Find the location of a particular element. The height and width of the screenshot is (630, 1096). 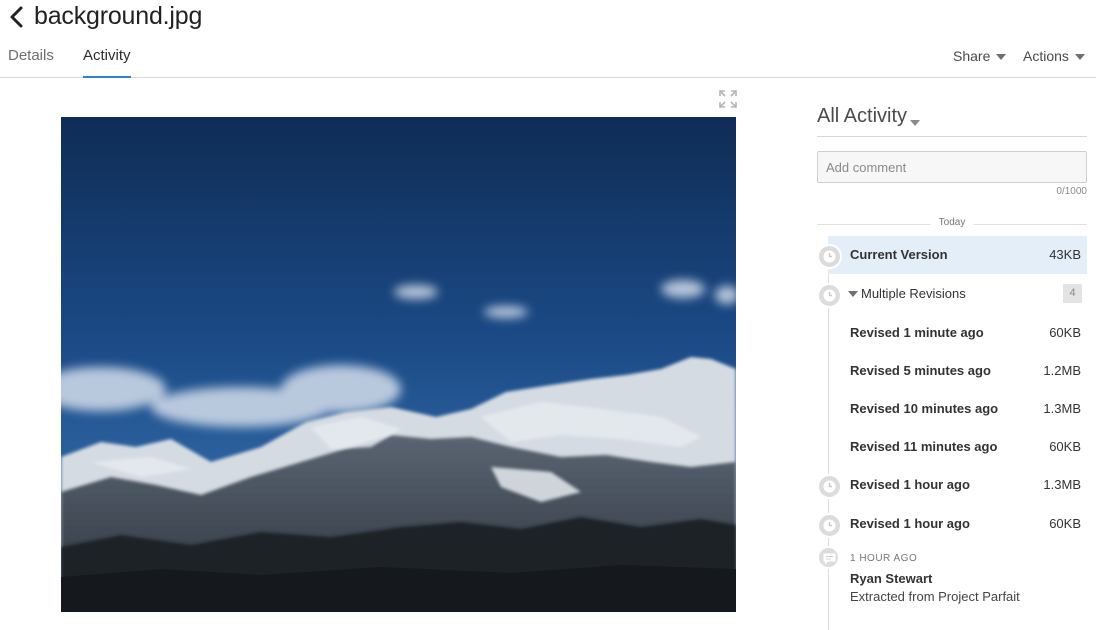

revision-row: Revised 1 minute ago 60KB is located at coordinates (952, 333).